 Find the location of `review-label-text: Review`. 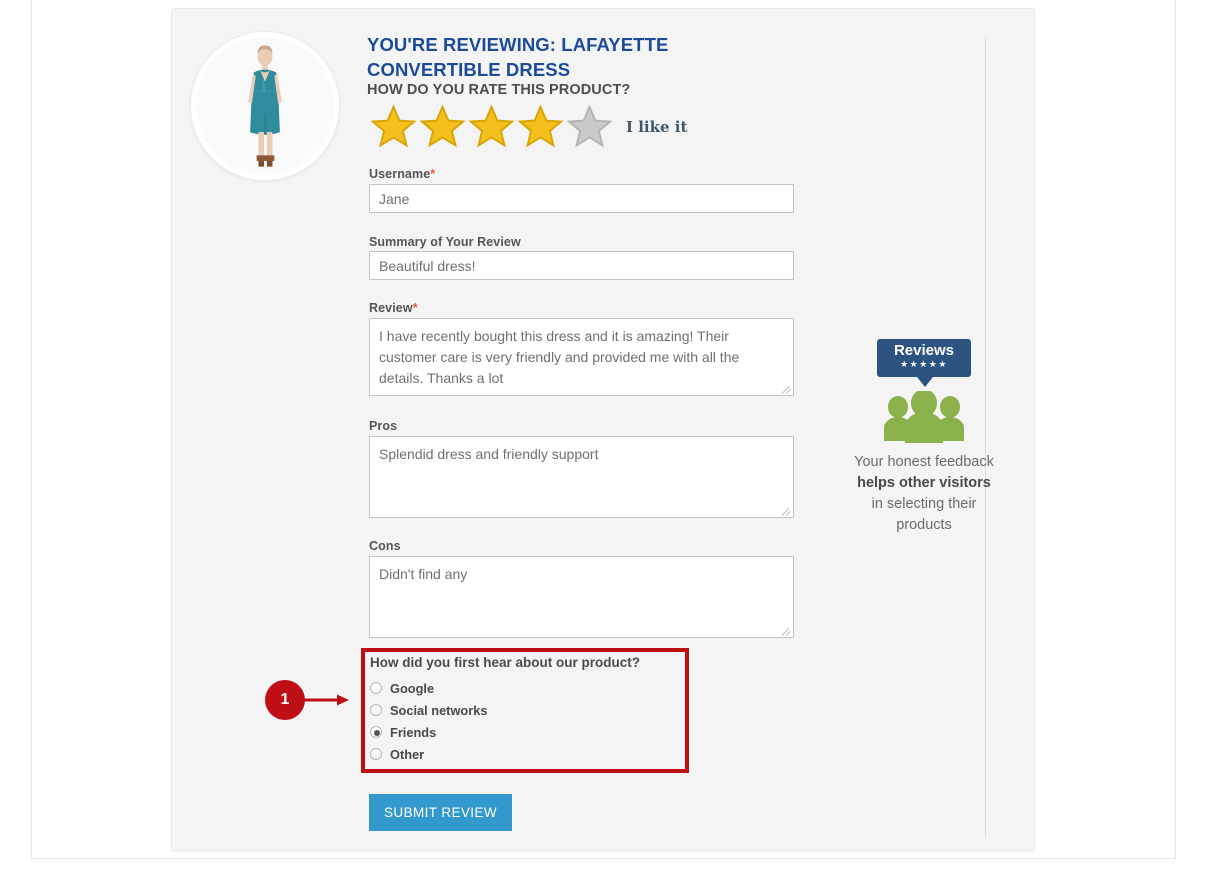

review-label-text: Review is located at coordinates (391, 308).